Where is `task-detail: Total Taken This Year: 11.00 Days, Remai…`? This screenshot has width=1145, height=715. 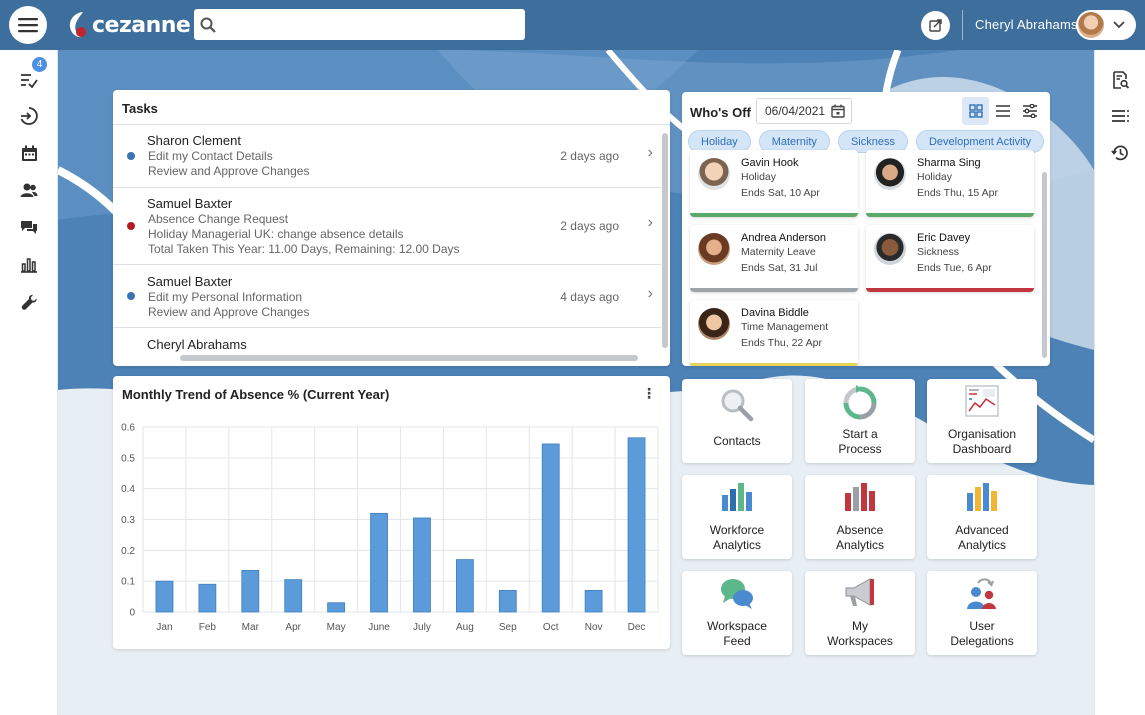 task-detail: Total Taken This Year: 11.00 Days, Remai… is located at coordinates (304, 249).